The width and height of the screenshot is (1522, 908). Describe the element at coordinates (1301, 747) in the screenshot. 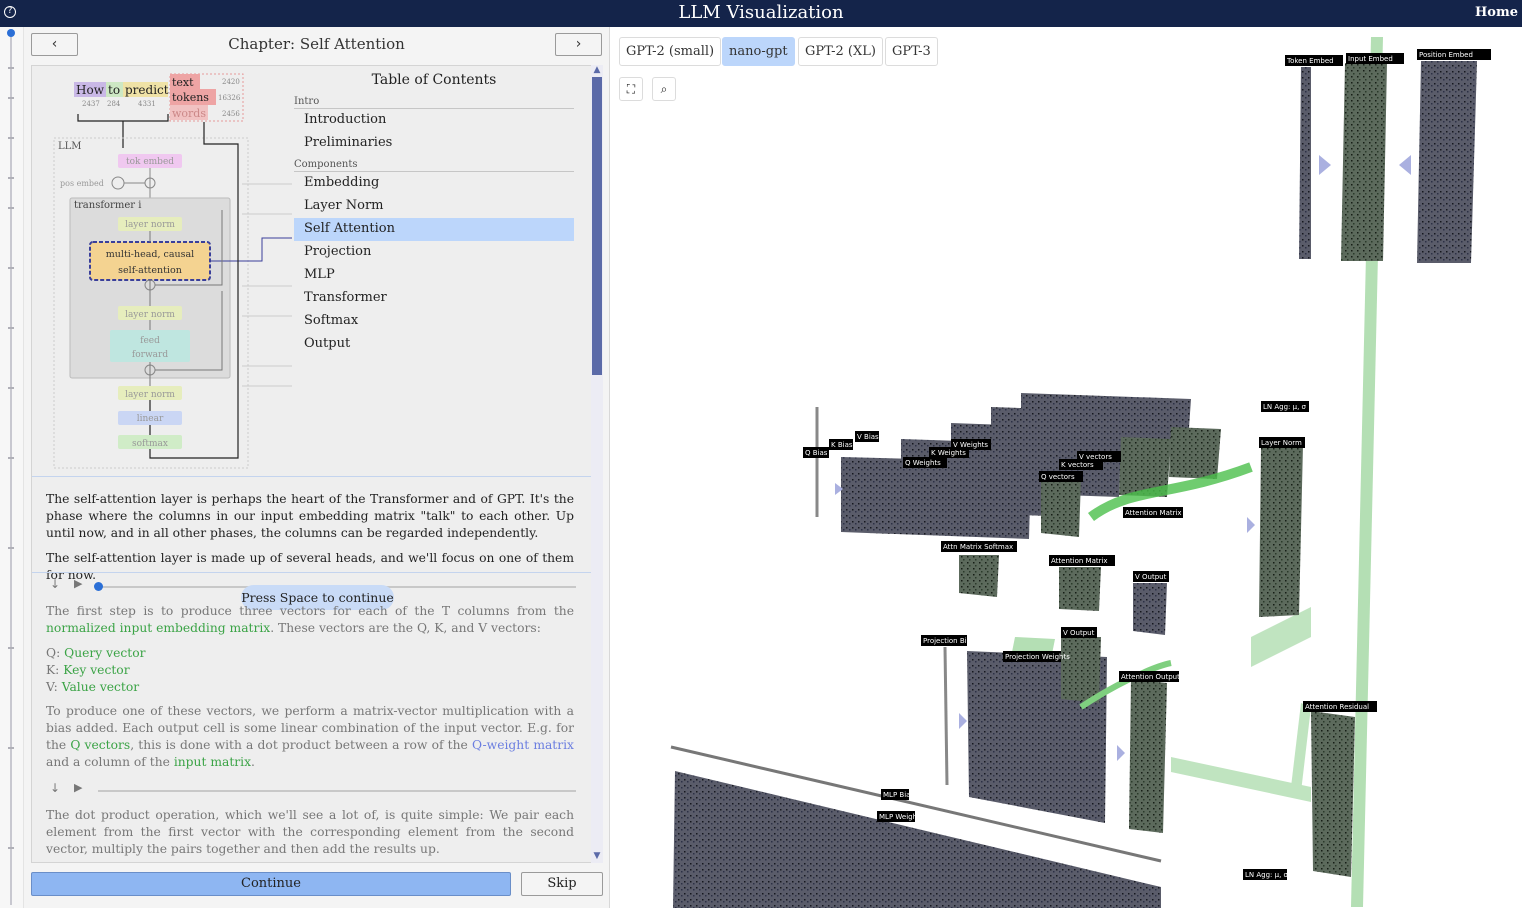

I see `residual-flow` at that location.